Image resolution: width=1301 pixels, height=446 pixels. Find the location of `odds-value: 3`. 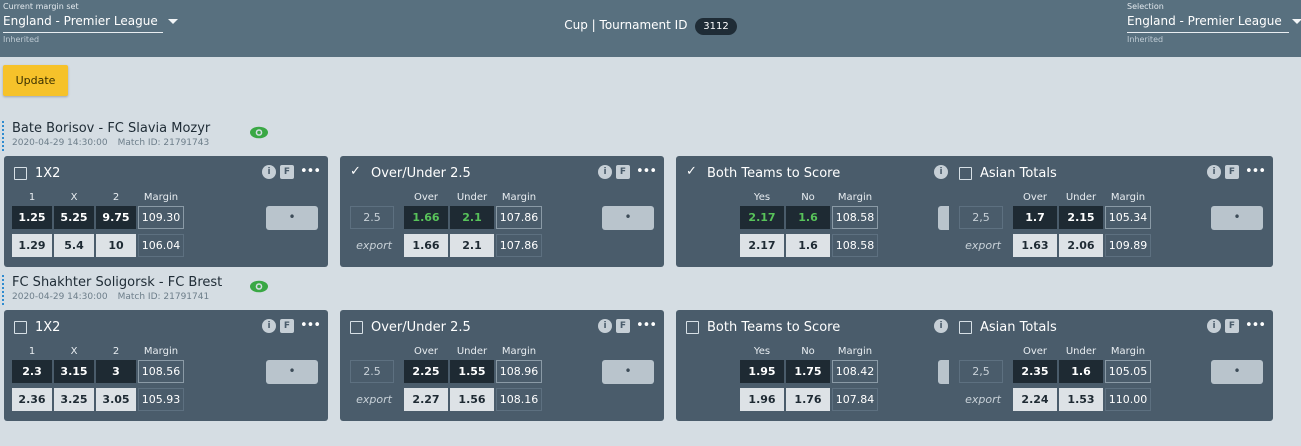

odds-value: 3 is located at coordinates (116, 371).